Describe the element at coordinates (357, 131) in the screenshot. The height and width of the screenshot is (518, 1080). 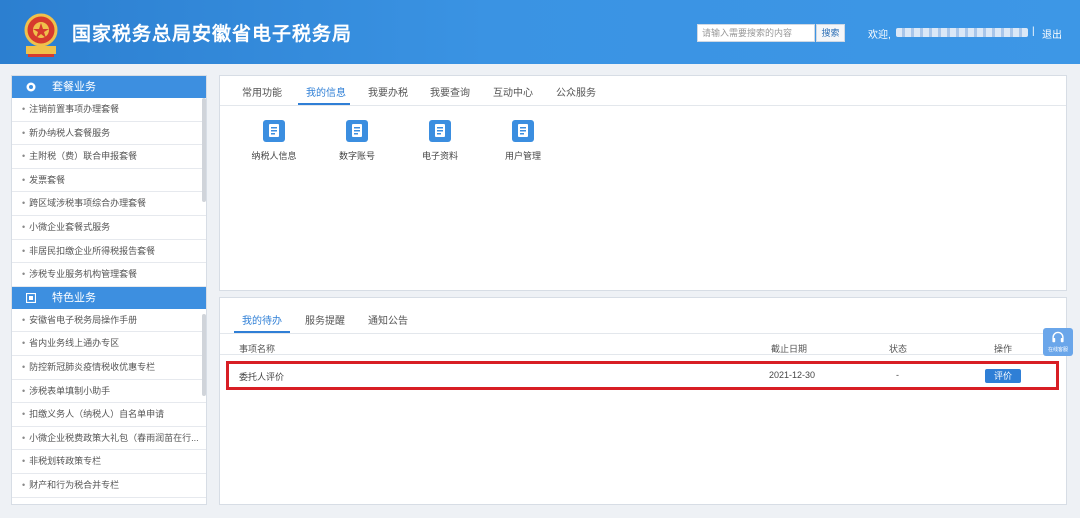
I see `digital-account-icon` at that location.